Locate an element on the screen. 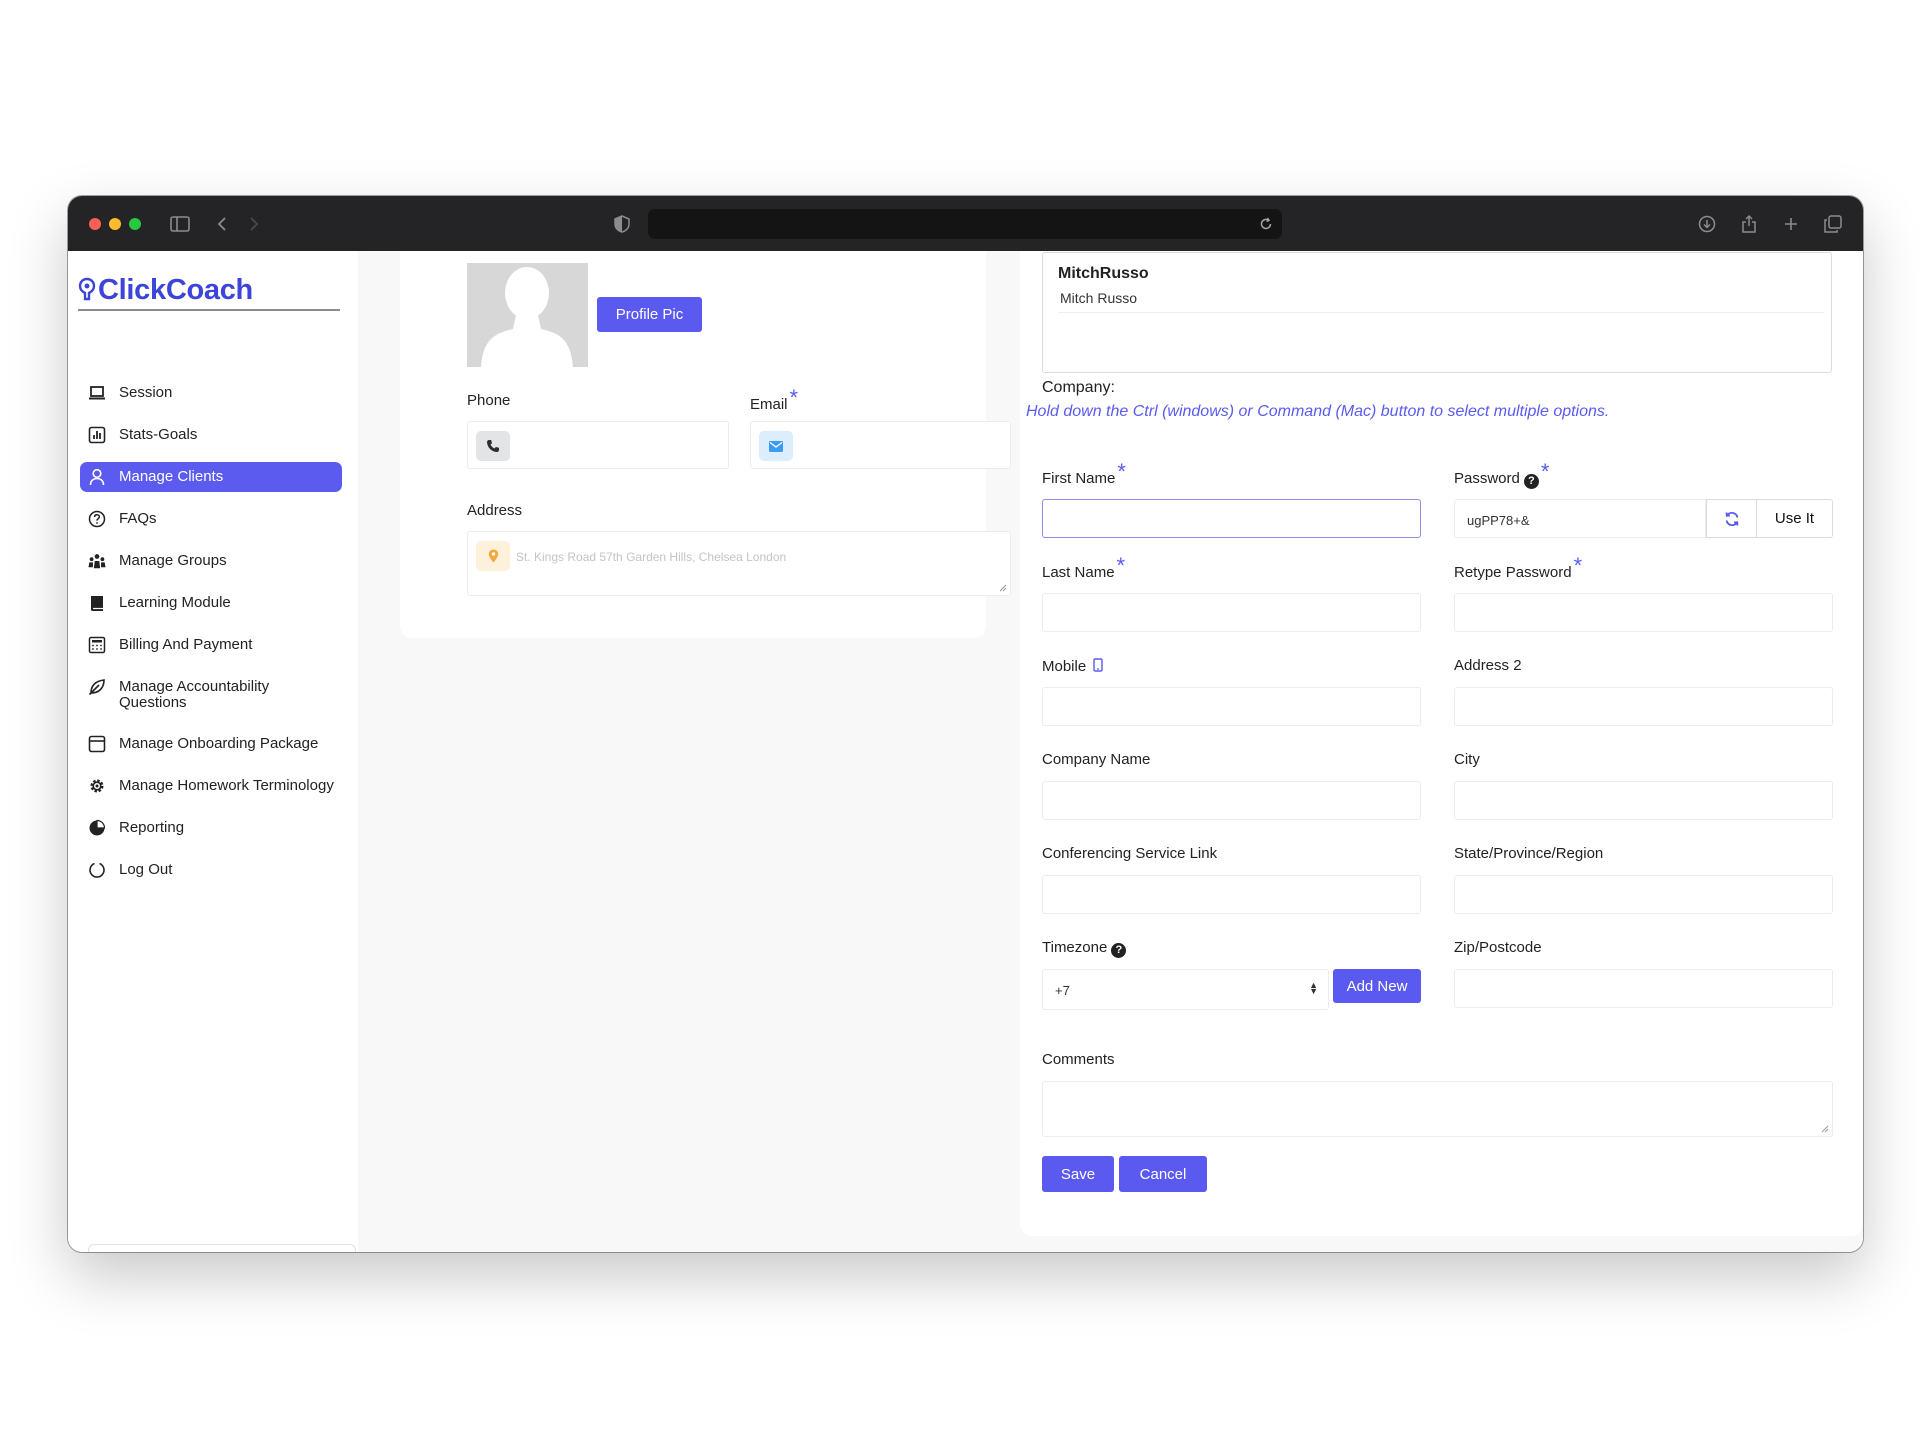 The width and height of the screenshot is (1920, 1440). first-name-label-text: First Name is located at coordinates (1079, 478).